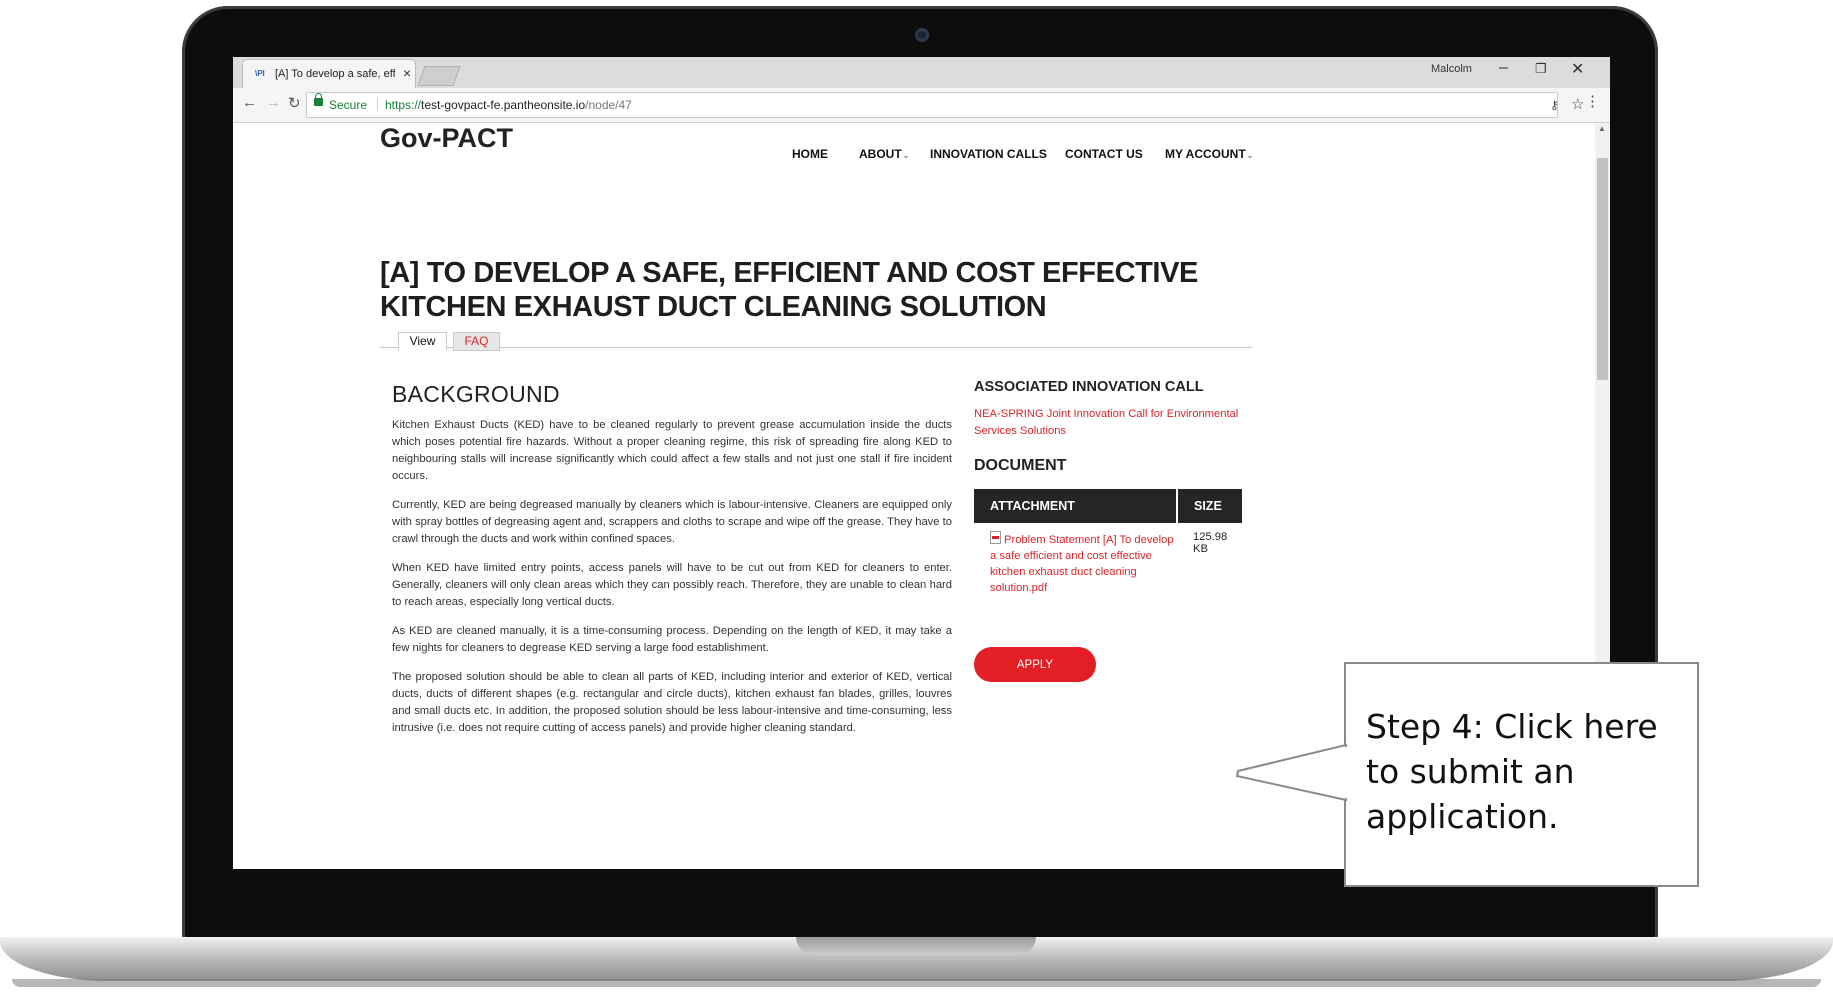  I want to click on nav-about-label: ABOUT, so click(880, 154).